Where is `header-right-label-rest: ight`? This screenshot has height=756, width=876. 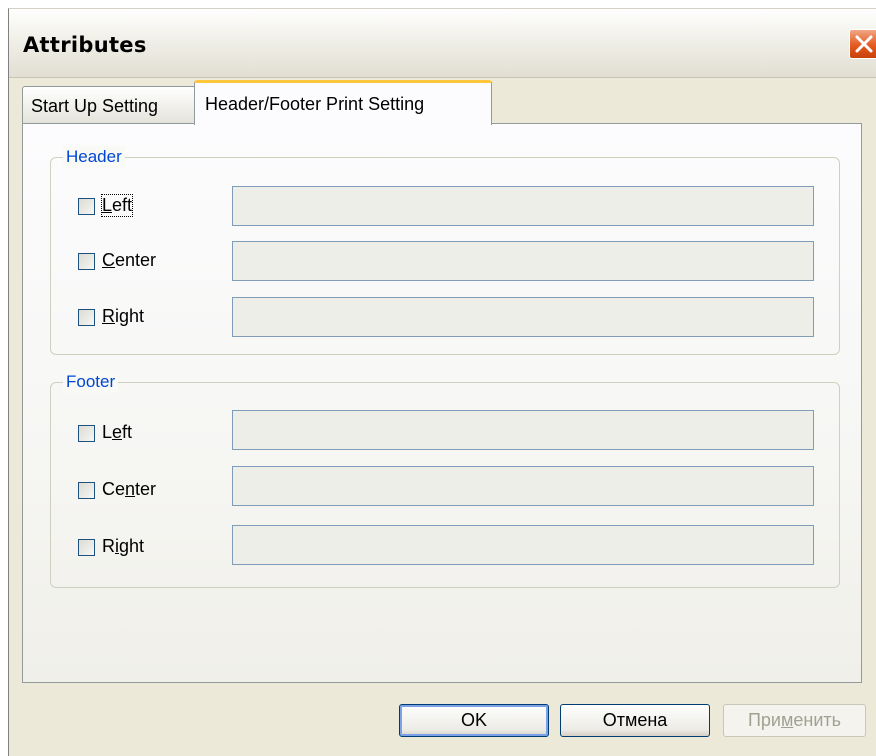 header-right-label-rest: ight is located at coordinates (130, 316).